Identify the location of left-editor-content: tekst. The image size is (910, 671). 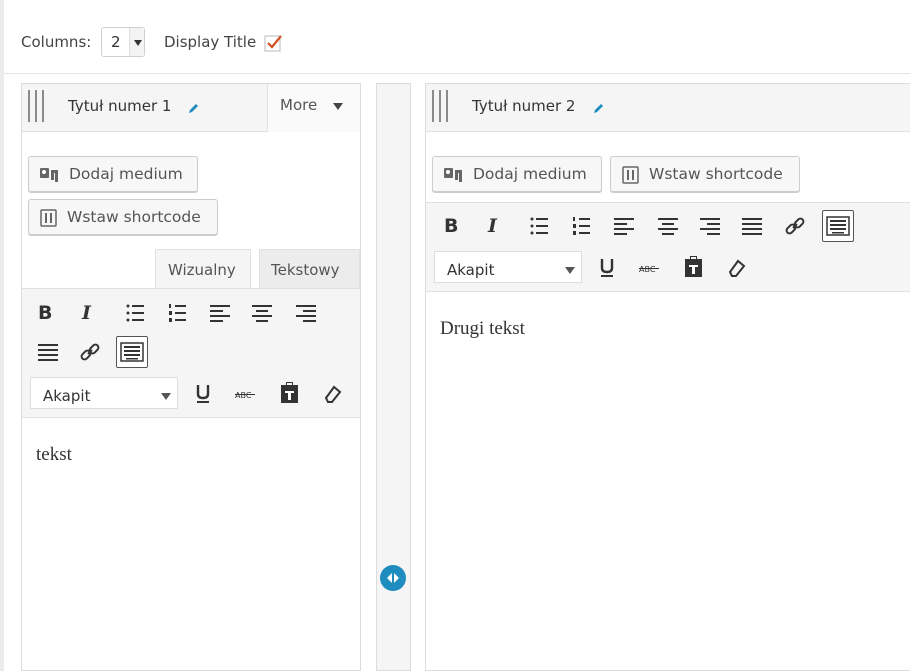
(54, 455).